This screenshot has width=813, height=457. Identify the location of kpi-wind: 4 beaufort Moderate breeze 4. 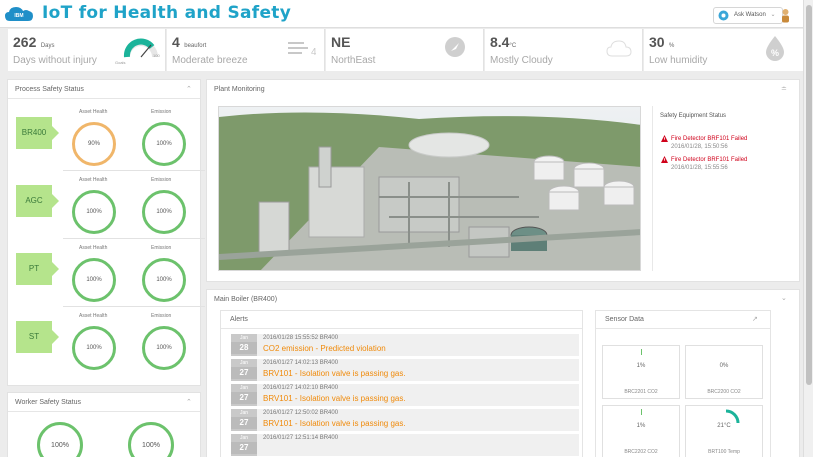
(246, 50).